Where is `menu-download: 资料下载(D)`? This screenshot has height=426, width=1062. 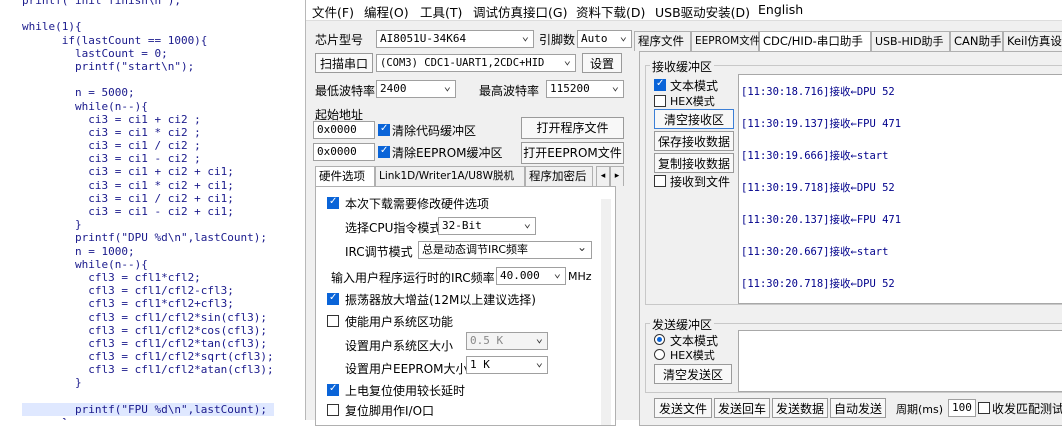 menu-download: 资料下载(D) is located at coordinates (610, 11).